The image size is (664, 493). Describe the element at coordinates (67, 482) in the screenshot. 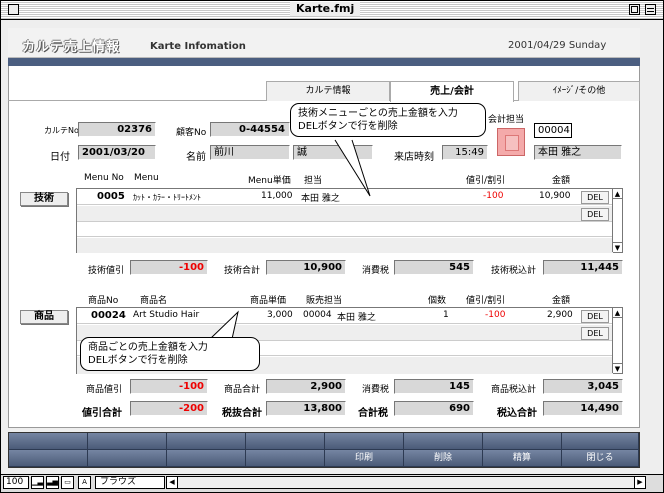

I see `status-area-icon: ▭` at that location.